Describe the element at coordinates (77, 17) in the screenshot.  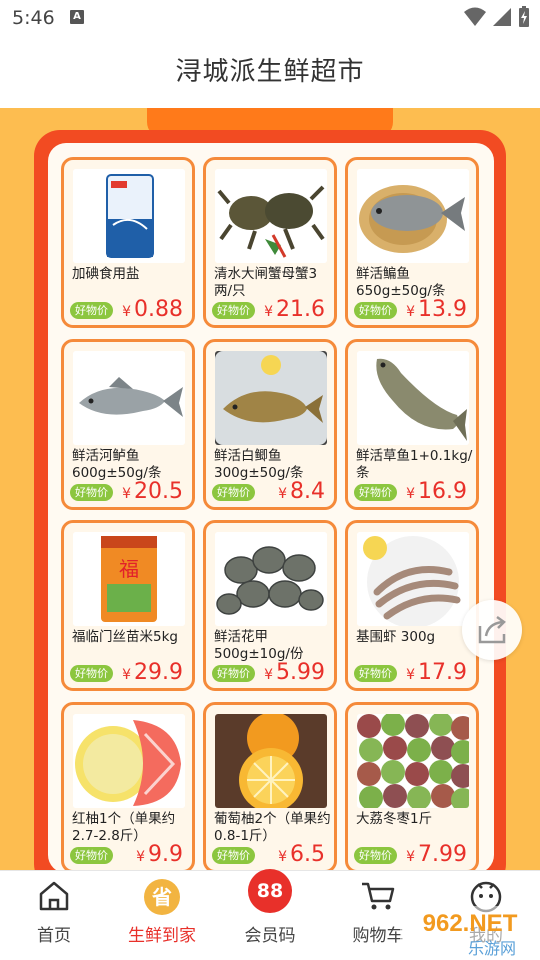
I see `notification-a-icon: A` at that location.